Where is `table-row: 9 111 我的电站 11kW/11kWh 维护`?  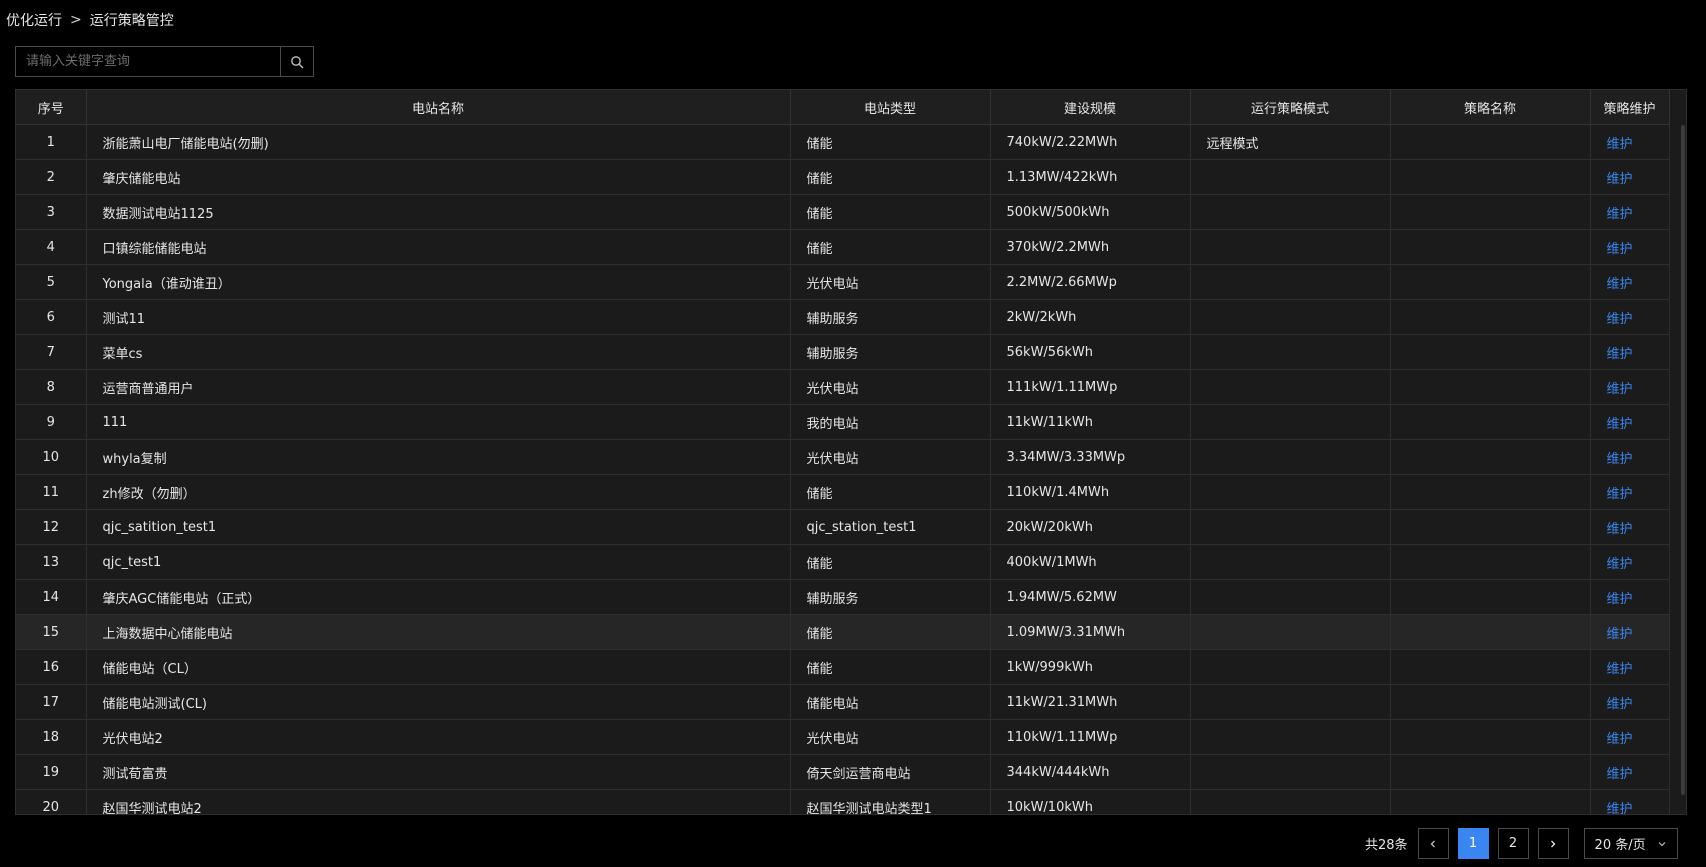 table-row: 9 111 我的电站 11kW/11kWh 维护 is located at coordinates (843, 422).